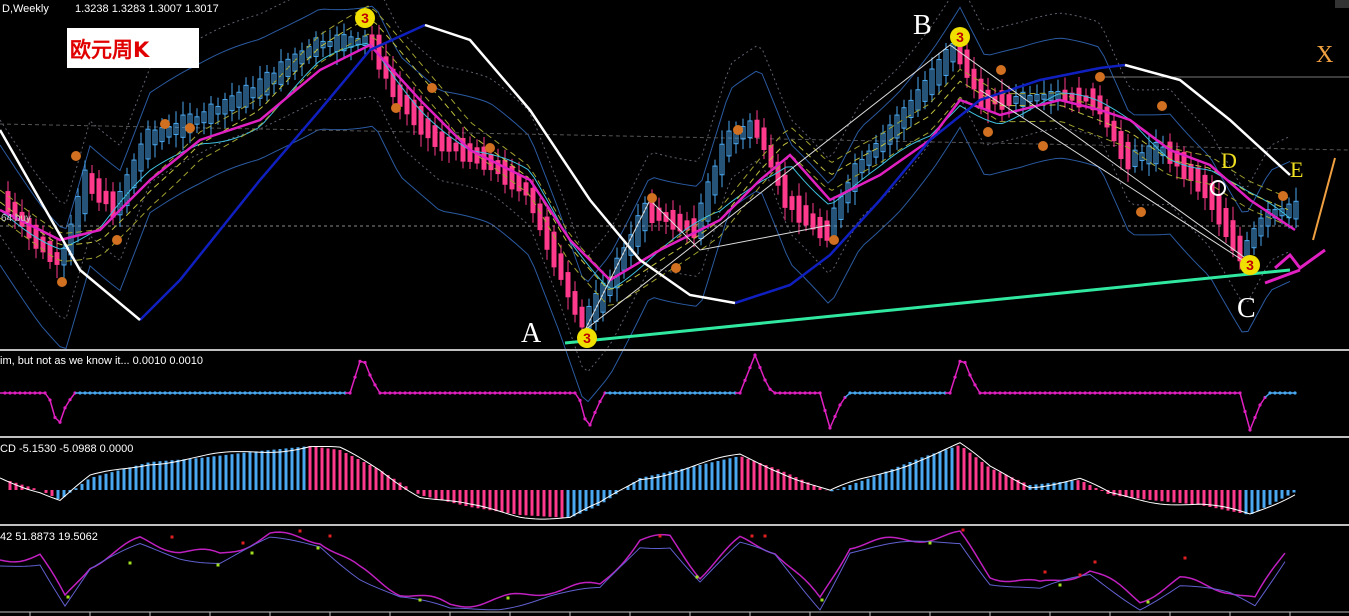  I want to click on symbol-period: D,Weekly, so click(25, 9).